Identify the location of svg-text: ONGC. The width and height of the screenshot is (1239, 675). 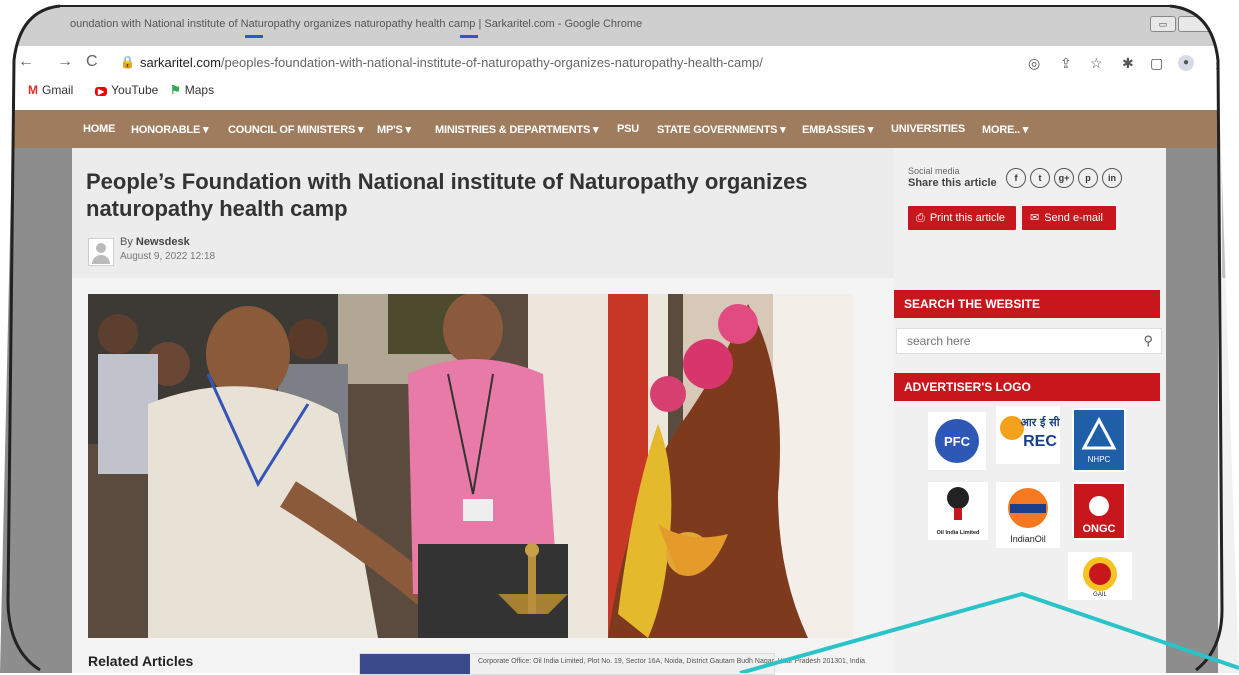
(1099, 529).